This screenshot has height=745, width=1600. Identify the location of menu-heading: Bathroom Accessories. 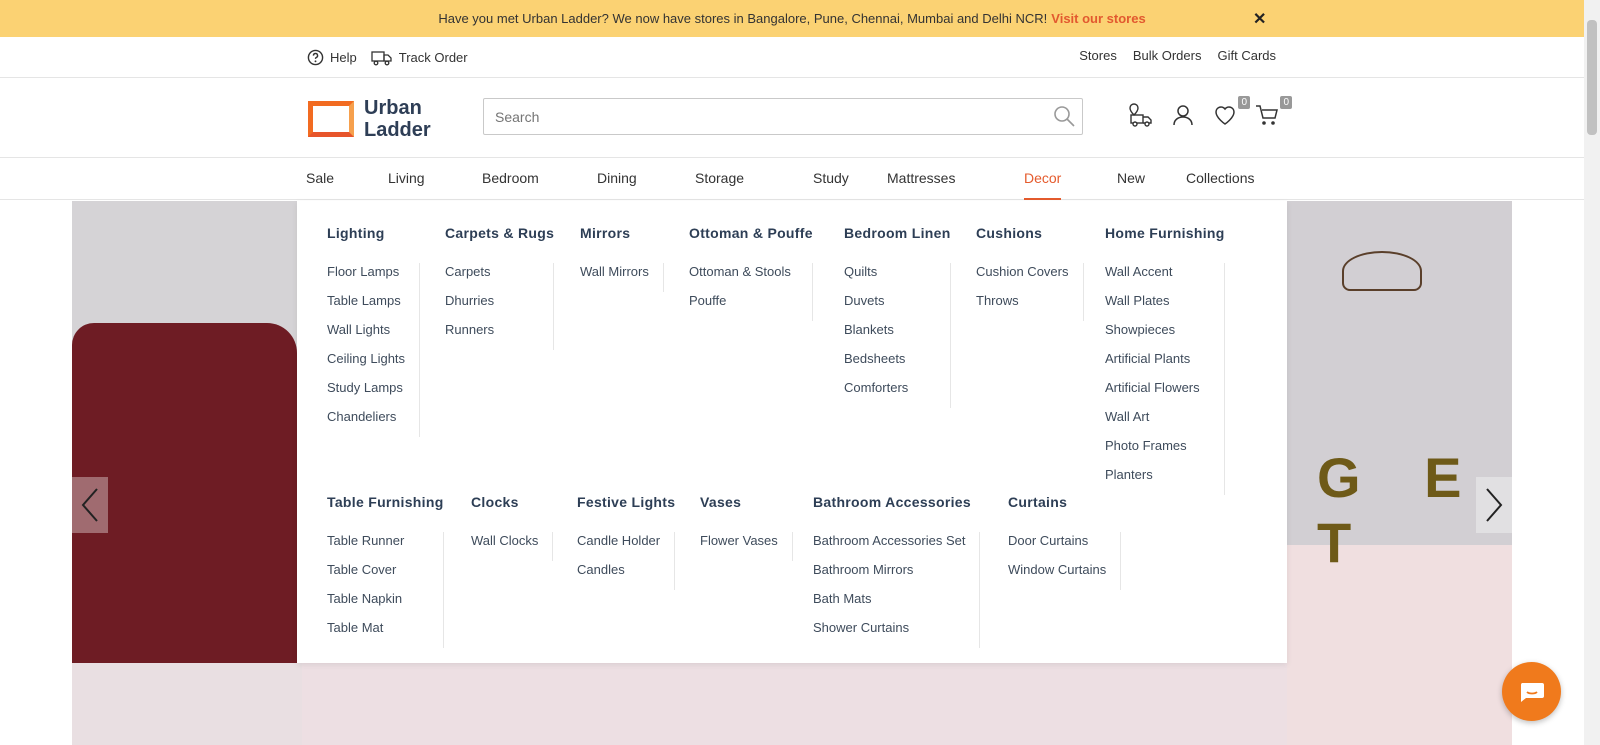
(896, 504).